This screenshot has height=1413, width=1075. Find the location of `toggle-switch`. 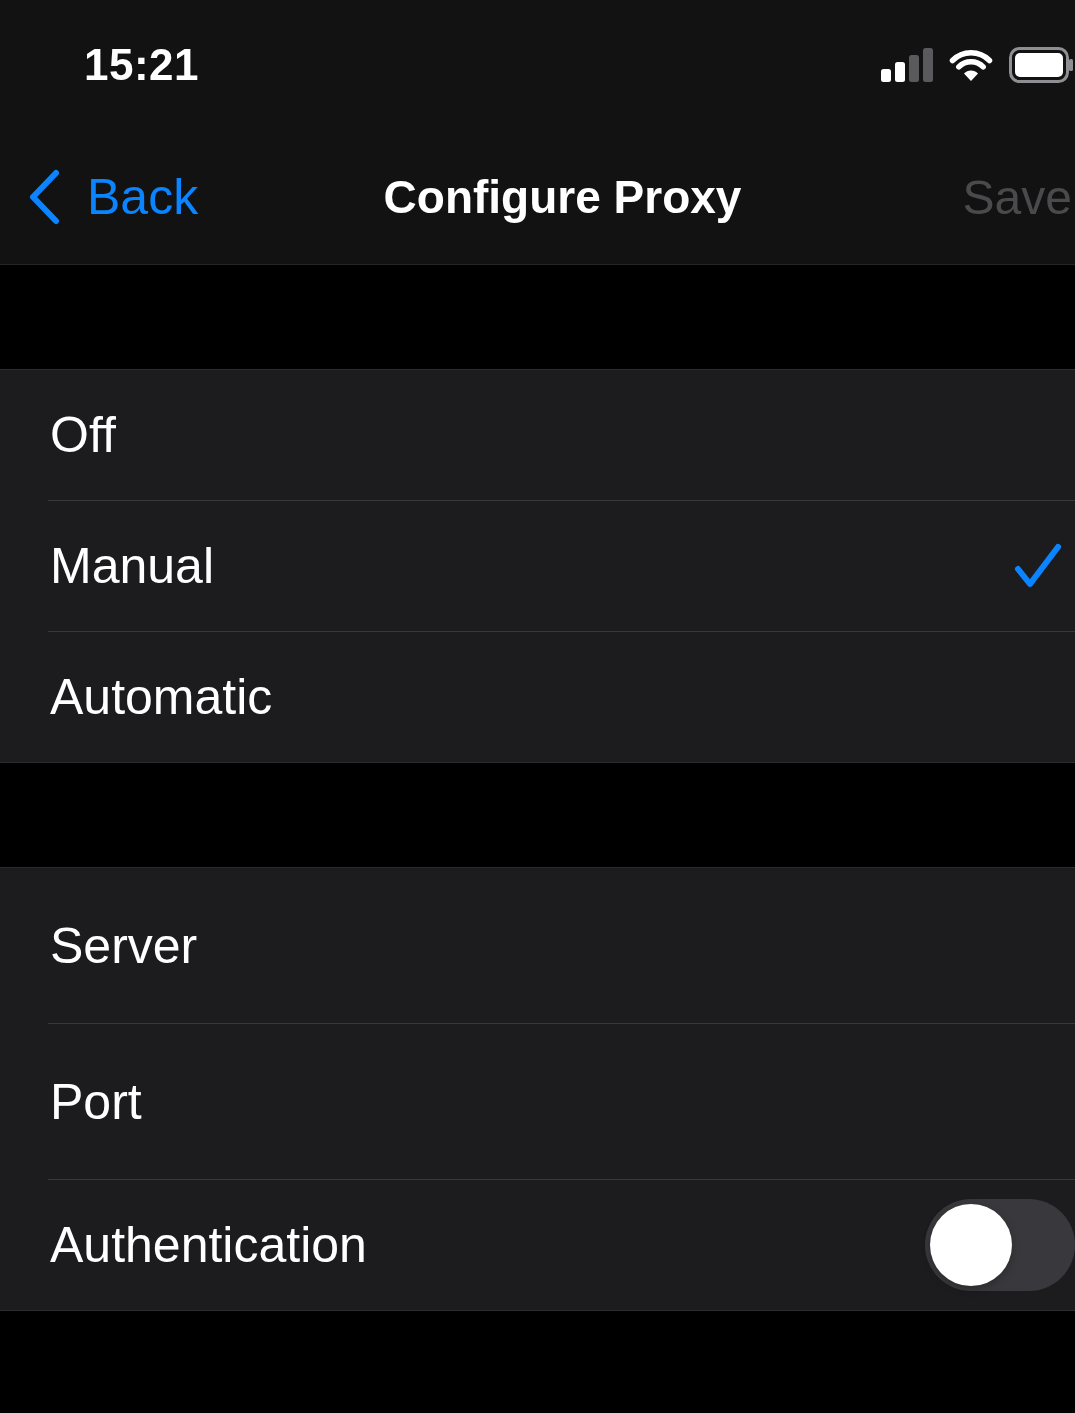

toggle-switch is located at coordinates (1000, 1245).